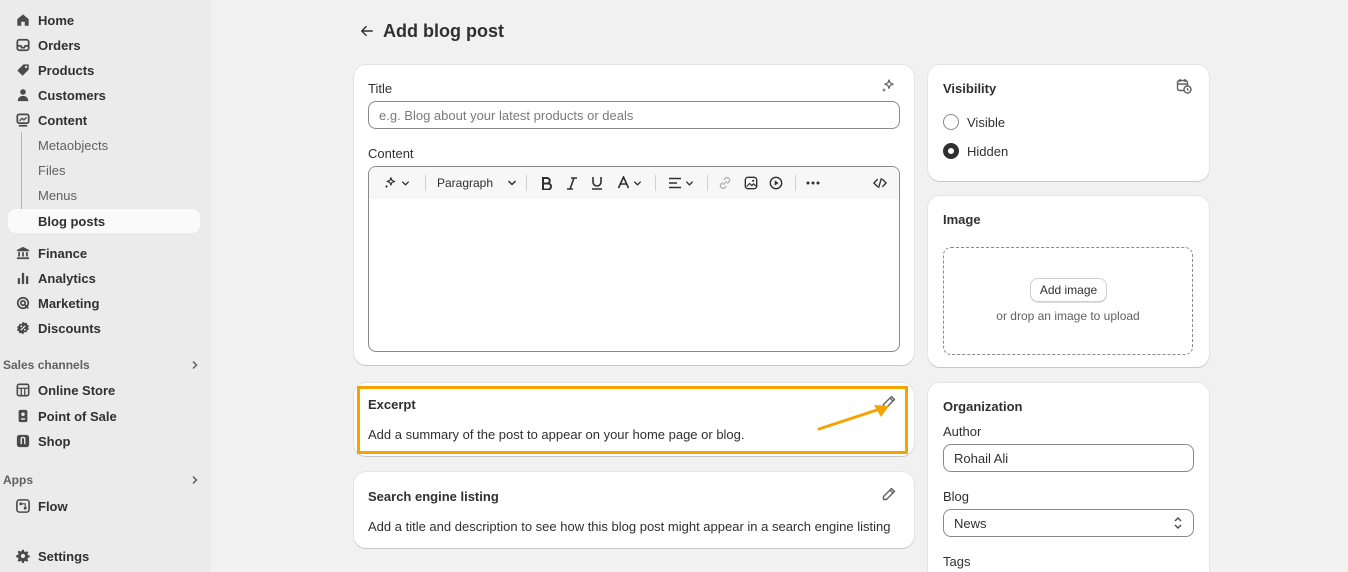  Describe the element at coordinates (54, 441) in the screenshot. I see `sidebar-item-label: Shop` at that location.